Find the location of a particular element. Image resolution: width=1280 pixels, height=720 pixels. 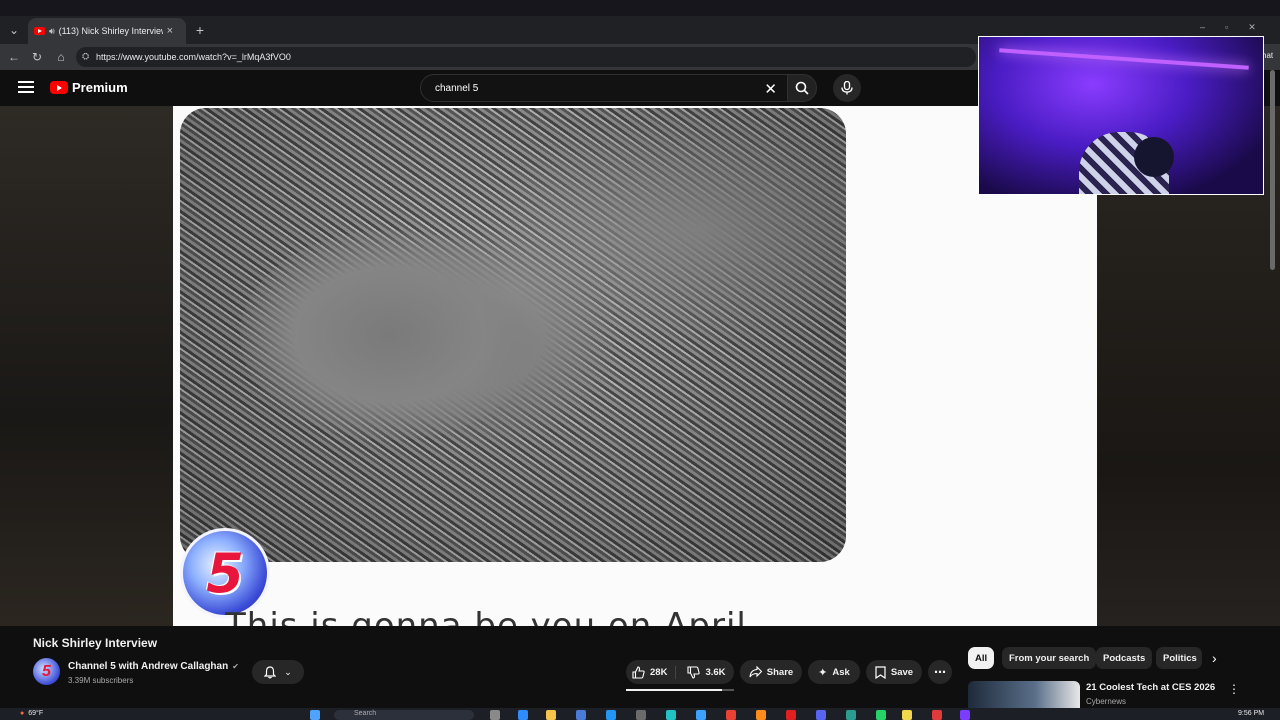

search-button is located at coordinates (802, 88).